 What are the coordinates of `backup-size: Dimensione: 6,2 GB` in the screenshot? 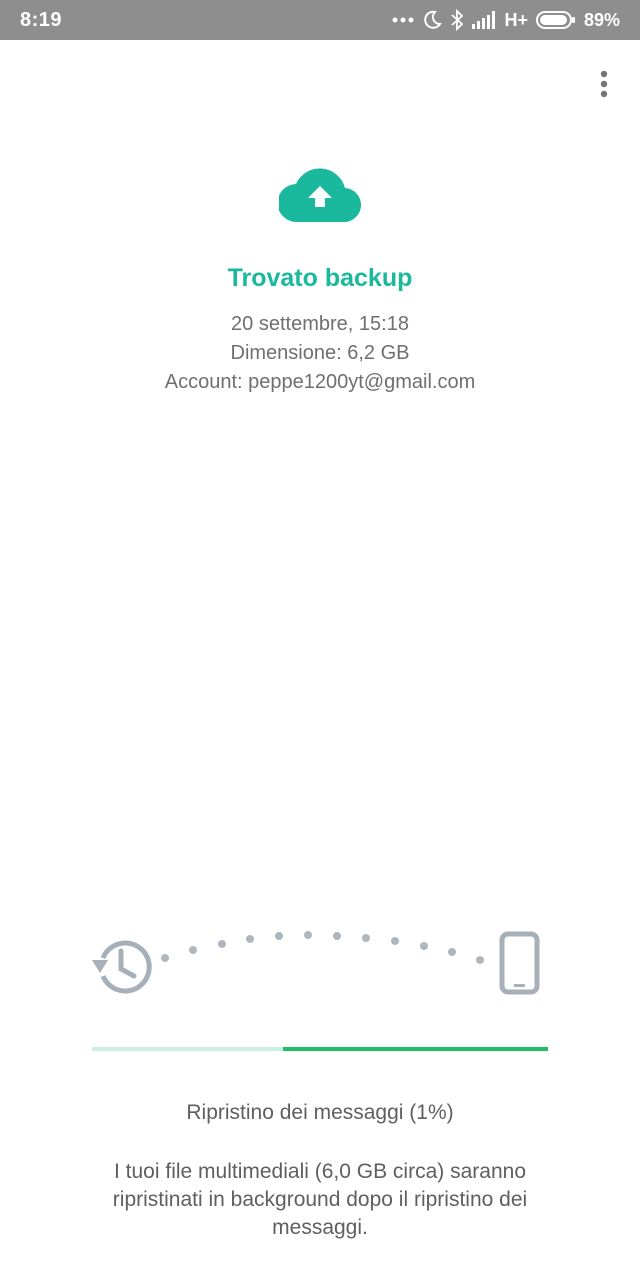 It's located at (320, 353).